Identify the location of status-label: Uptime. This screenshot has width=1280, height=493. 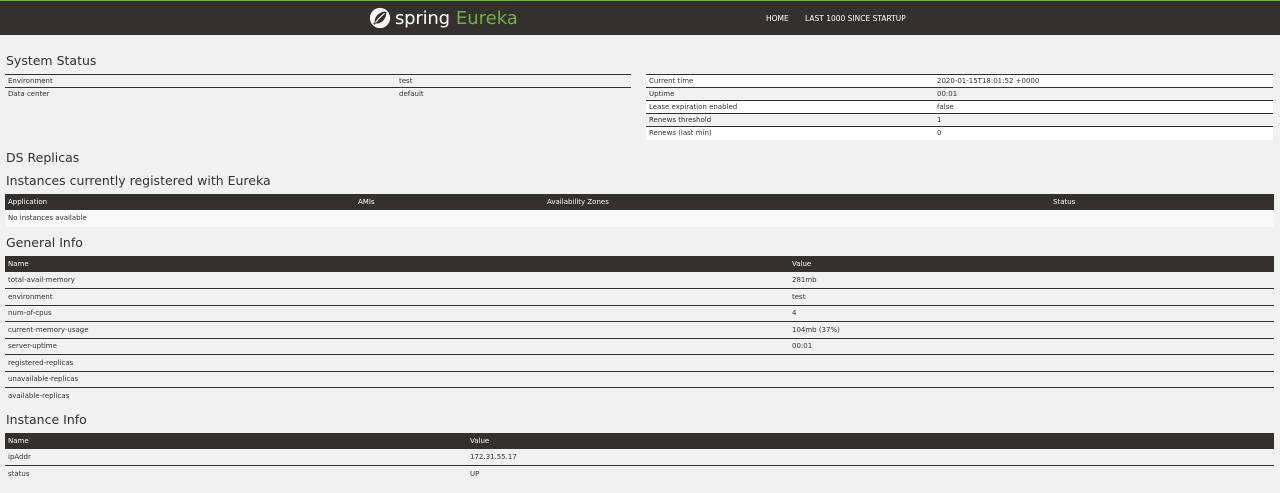
(790, 94).